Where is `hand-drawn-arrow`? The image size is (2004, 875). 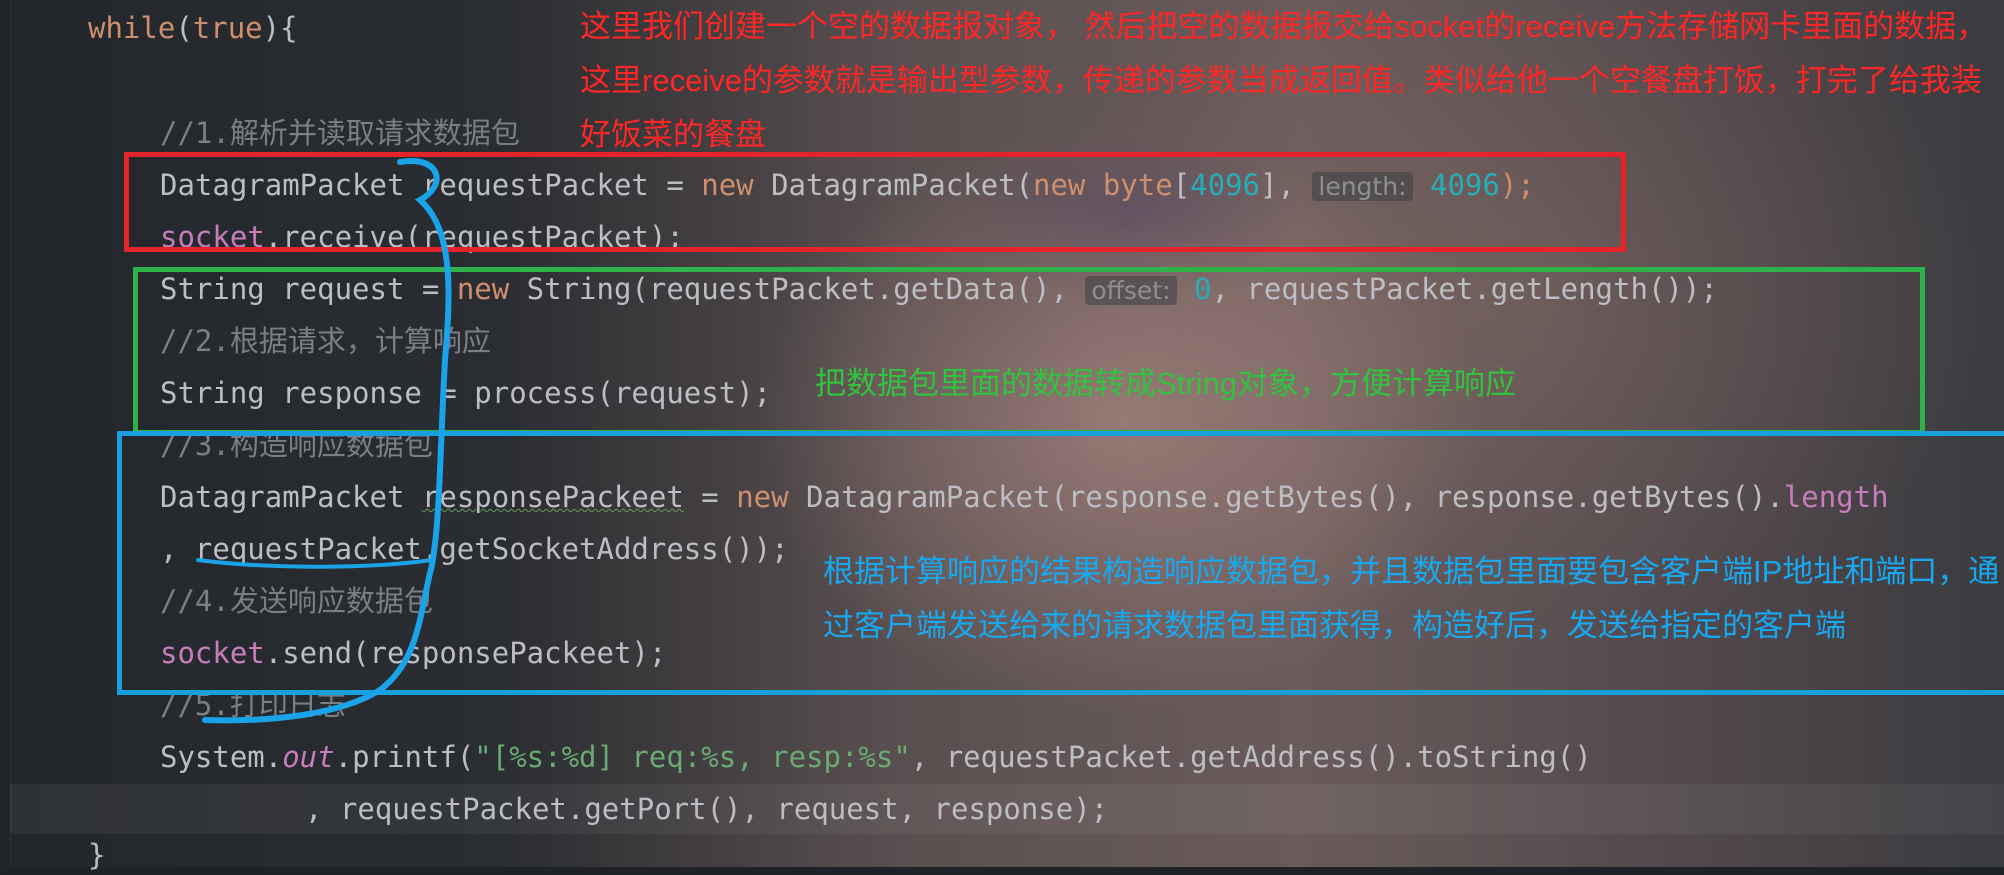 hand-drawn-arrow is located at coordinates (324, 440).